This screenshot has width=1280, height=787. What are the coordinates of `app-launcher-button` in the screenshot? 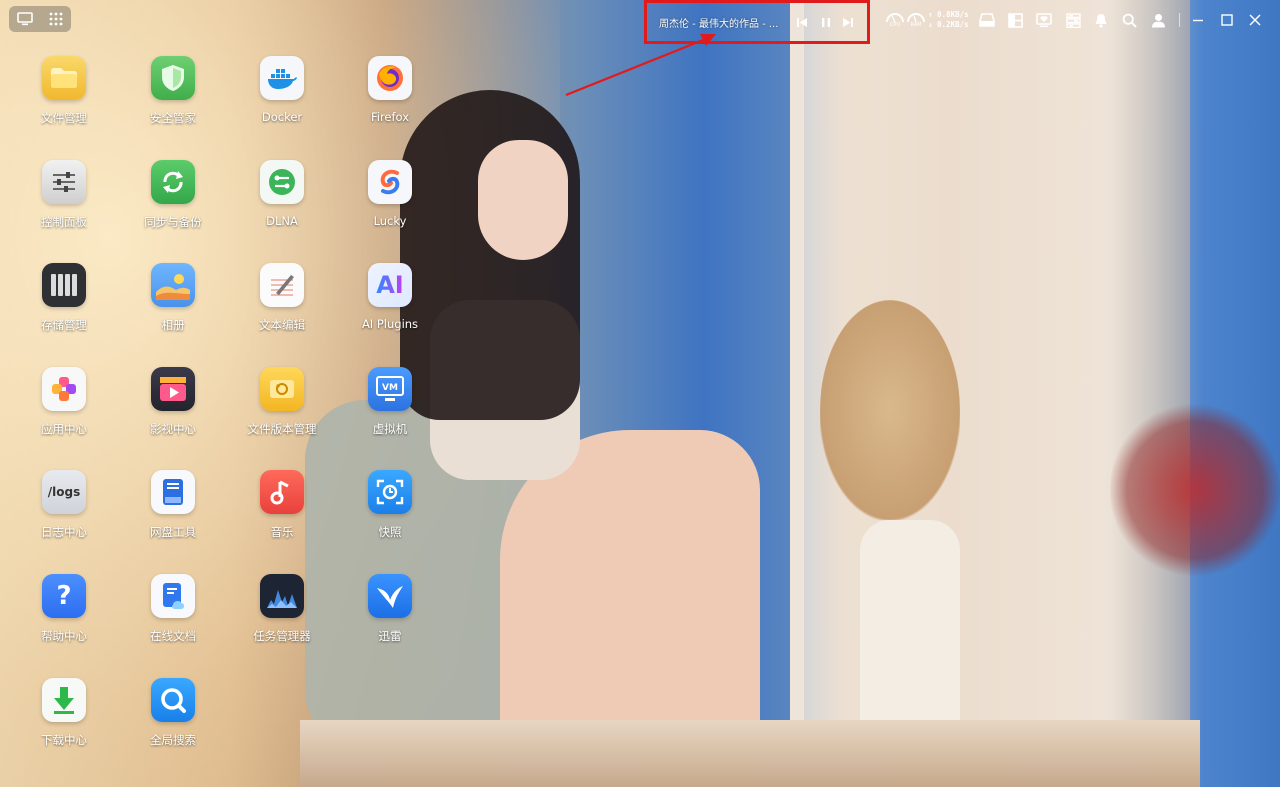 It's located at (56, 19).